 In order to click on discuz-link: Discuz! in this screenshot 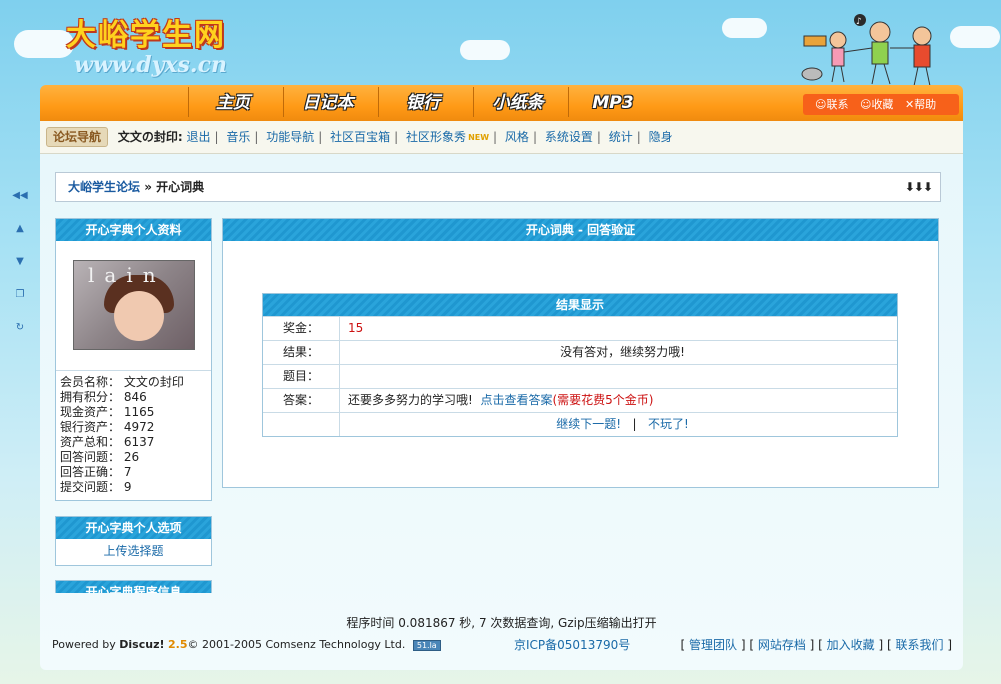, I will do `click(141, 644)`.